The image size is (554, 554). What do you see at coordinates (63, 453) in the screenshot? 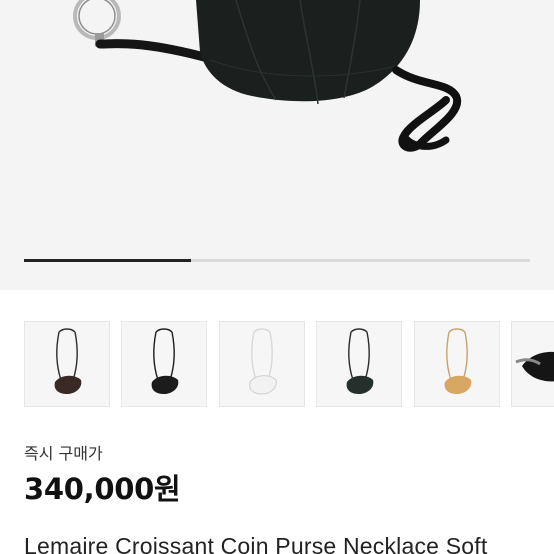
I see `instant-buy-label: 즉시 구매가` at bounding box center [63, 453].